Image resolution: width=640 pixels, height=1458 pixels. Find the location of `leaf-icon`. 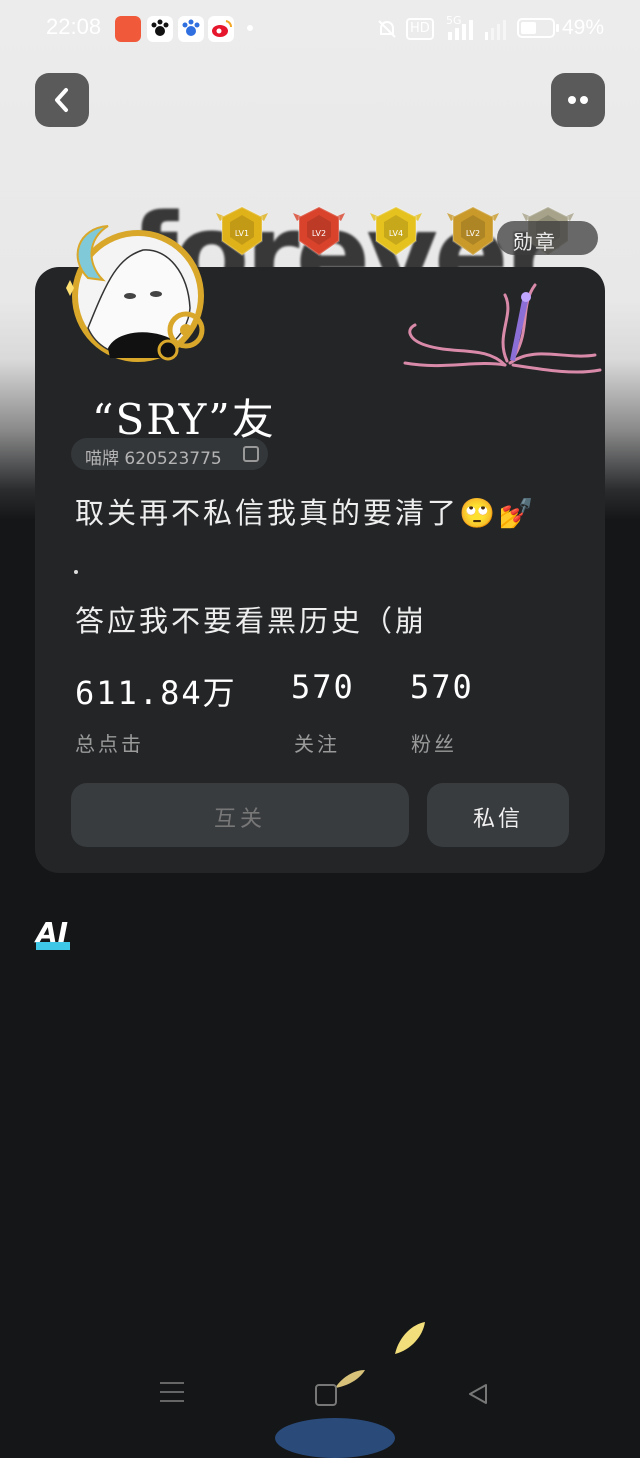

leaf-icon is located at coordinates (410, 1338).